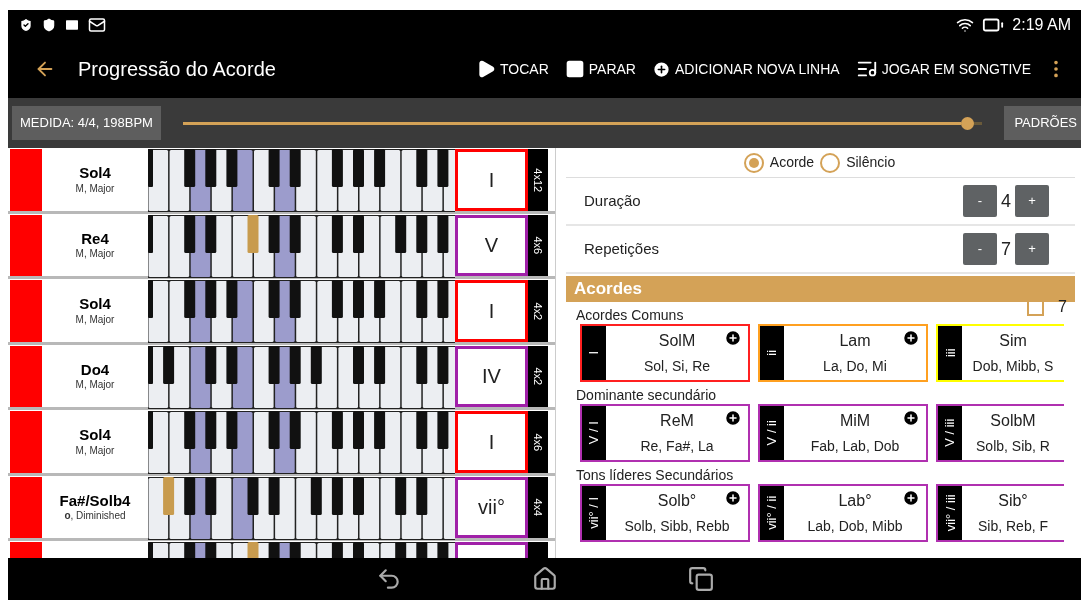  What do you see at coordinates (613, 200) in the screenshot?
I see `field-label: Duração` at bounding box center [613, 200].